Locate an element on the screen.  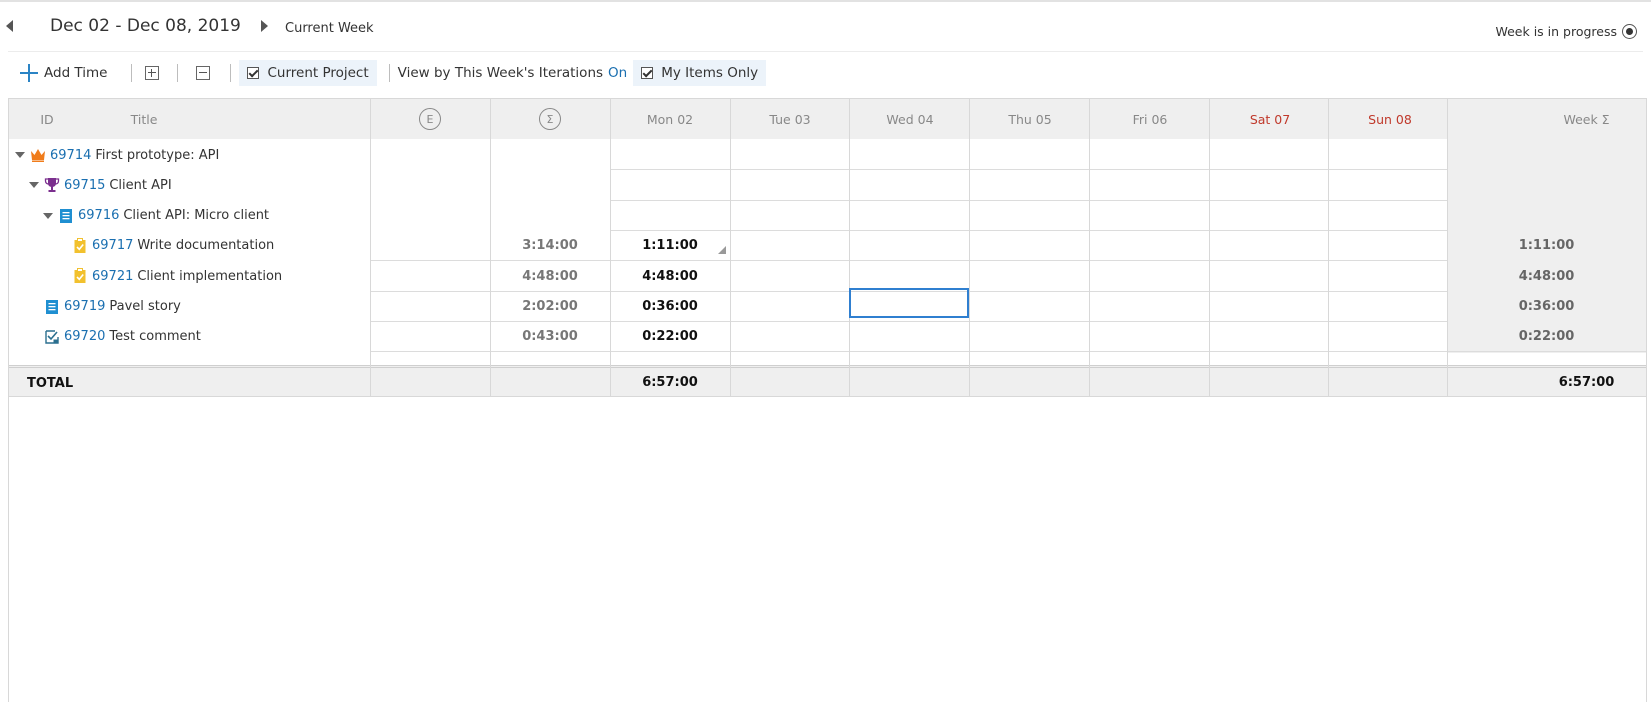
next-week-arrow-icon is located at coordinates (264, 26).